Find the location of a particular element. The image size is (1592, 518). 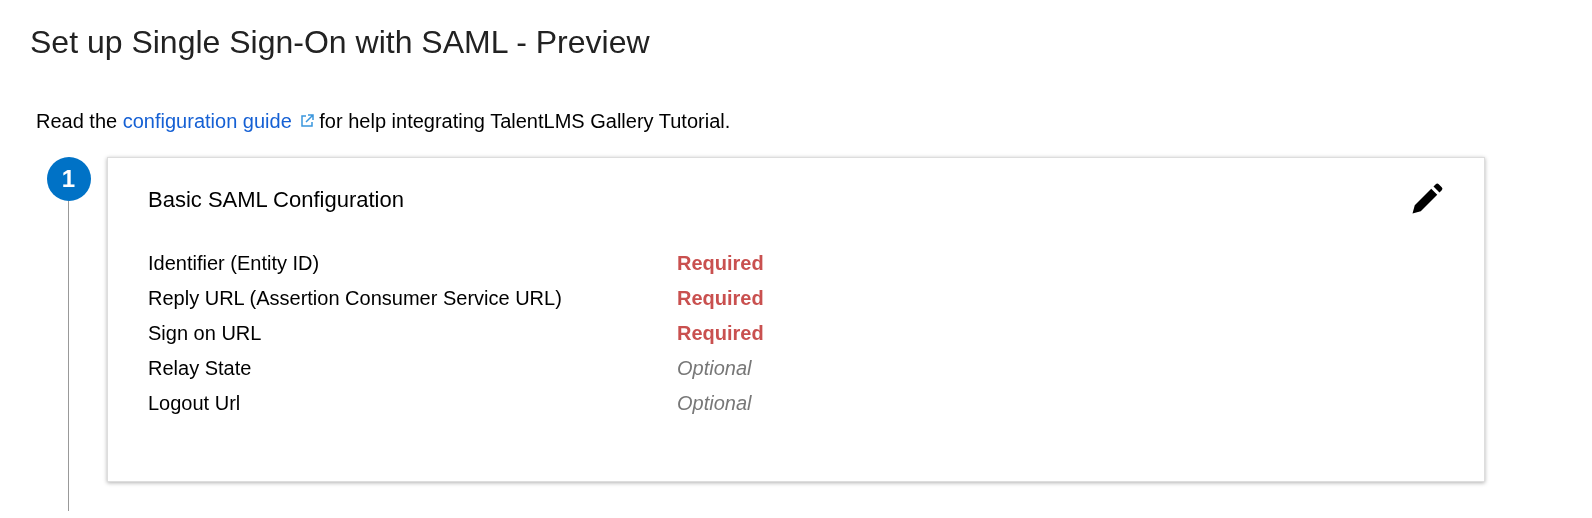

intro-text: Read the configuration guide for help integrating TalentLMS Gallery Tutorial. is located at coordinates (384, 121).